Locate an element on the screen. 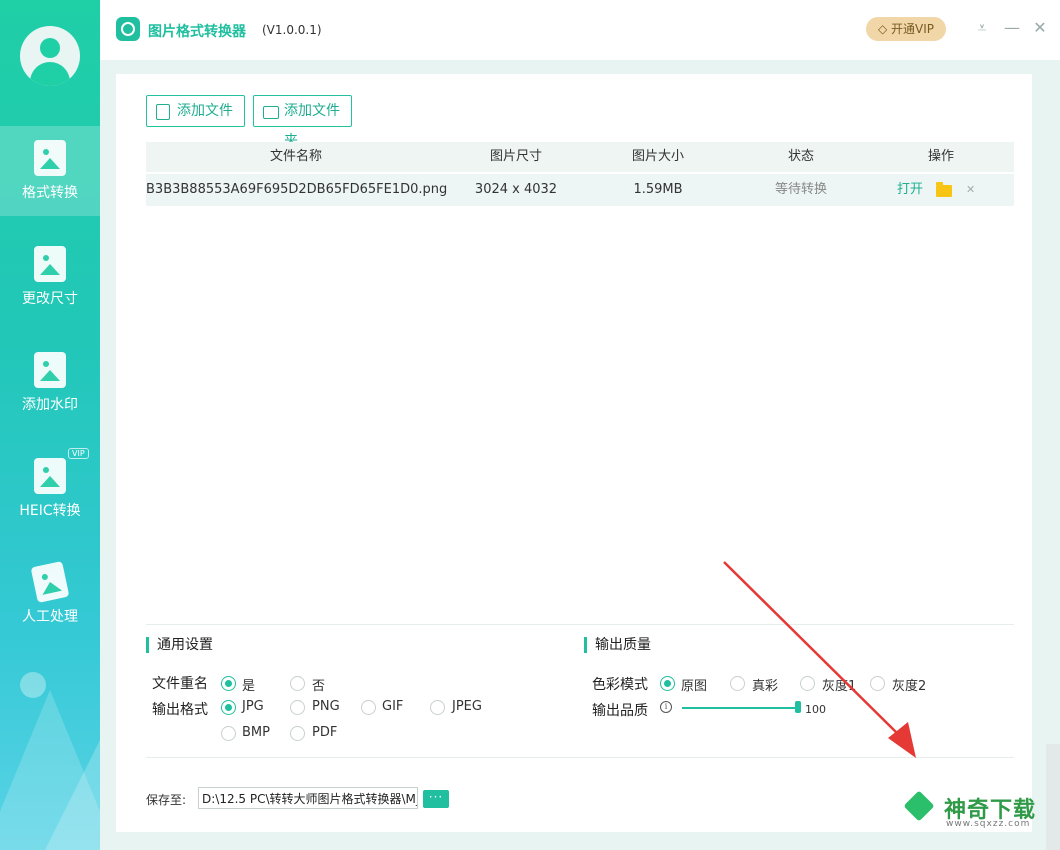 This screenshot has width=1060, height=850. sidebar-item-watermark: 添加水印 is located at coordinates (50, 383).